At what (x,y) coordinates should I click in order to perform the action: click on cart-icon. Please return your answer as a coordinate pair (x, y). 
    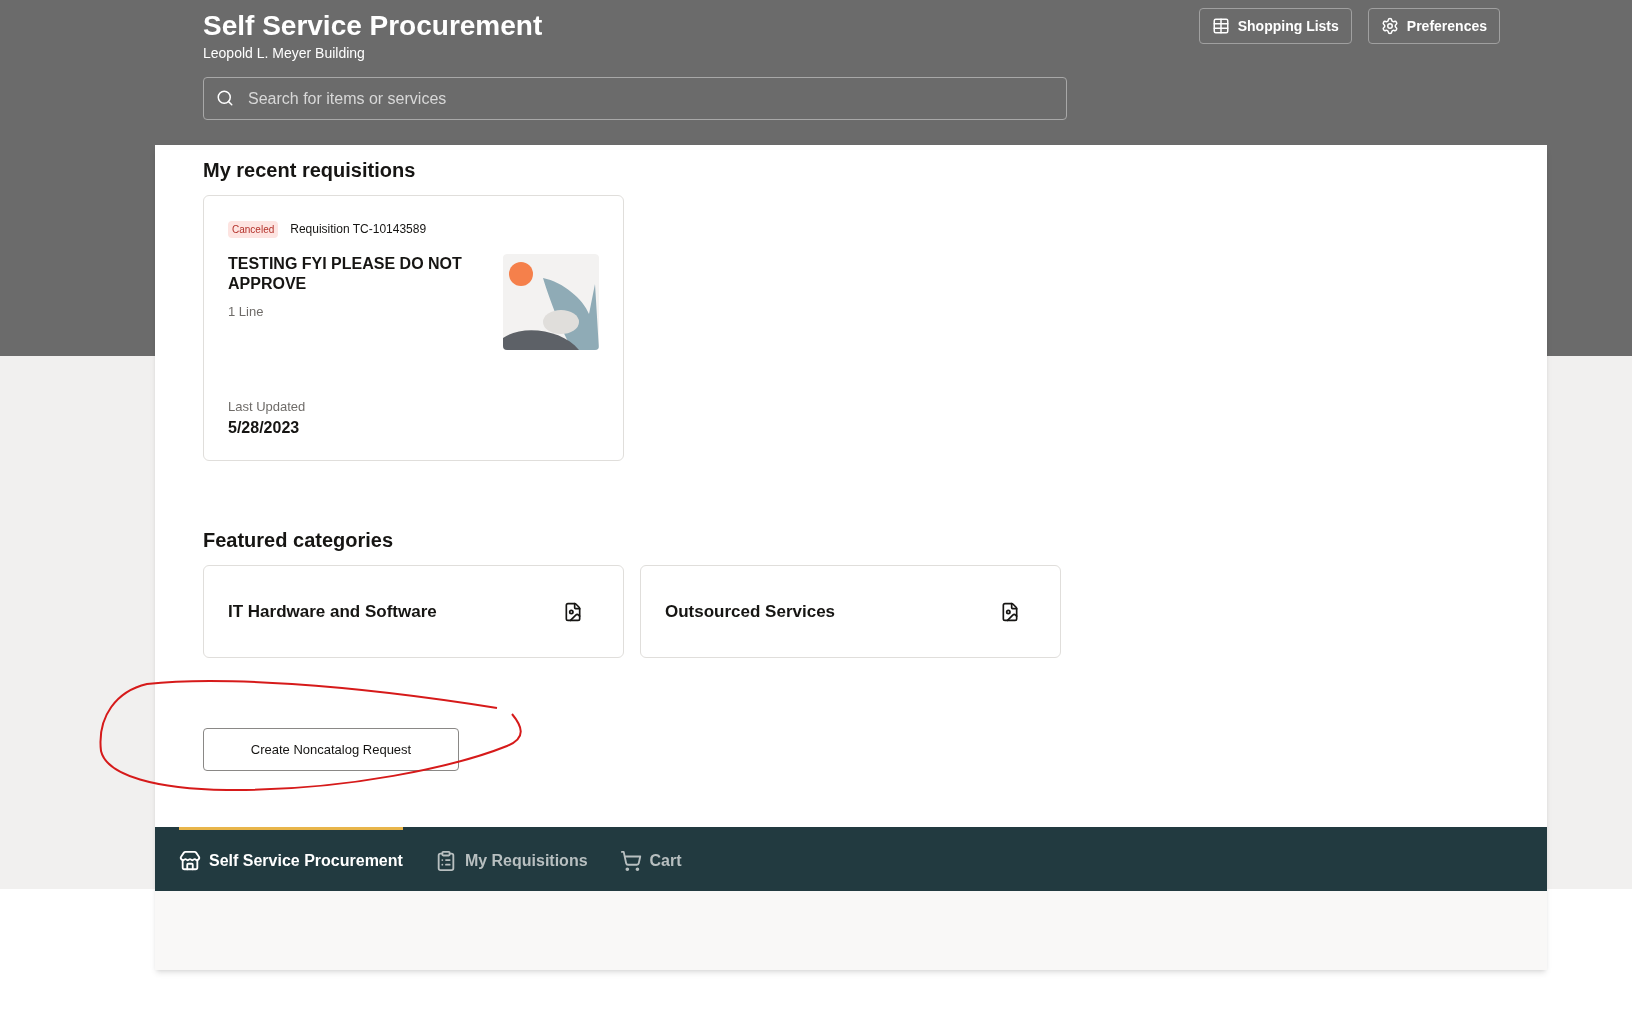
    Looking at the image, I should click on (630, 860).